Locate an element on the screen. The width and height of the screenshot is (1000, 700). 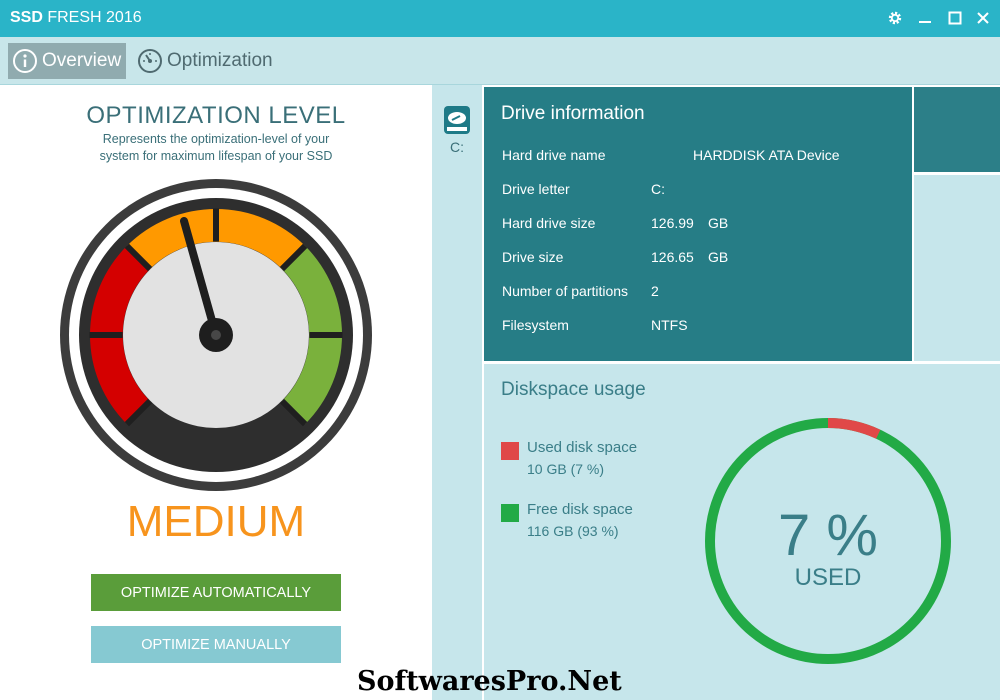
used-percent-label: USED is located at coordinates (828, 577).